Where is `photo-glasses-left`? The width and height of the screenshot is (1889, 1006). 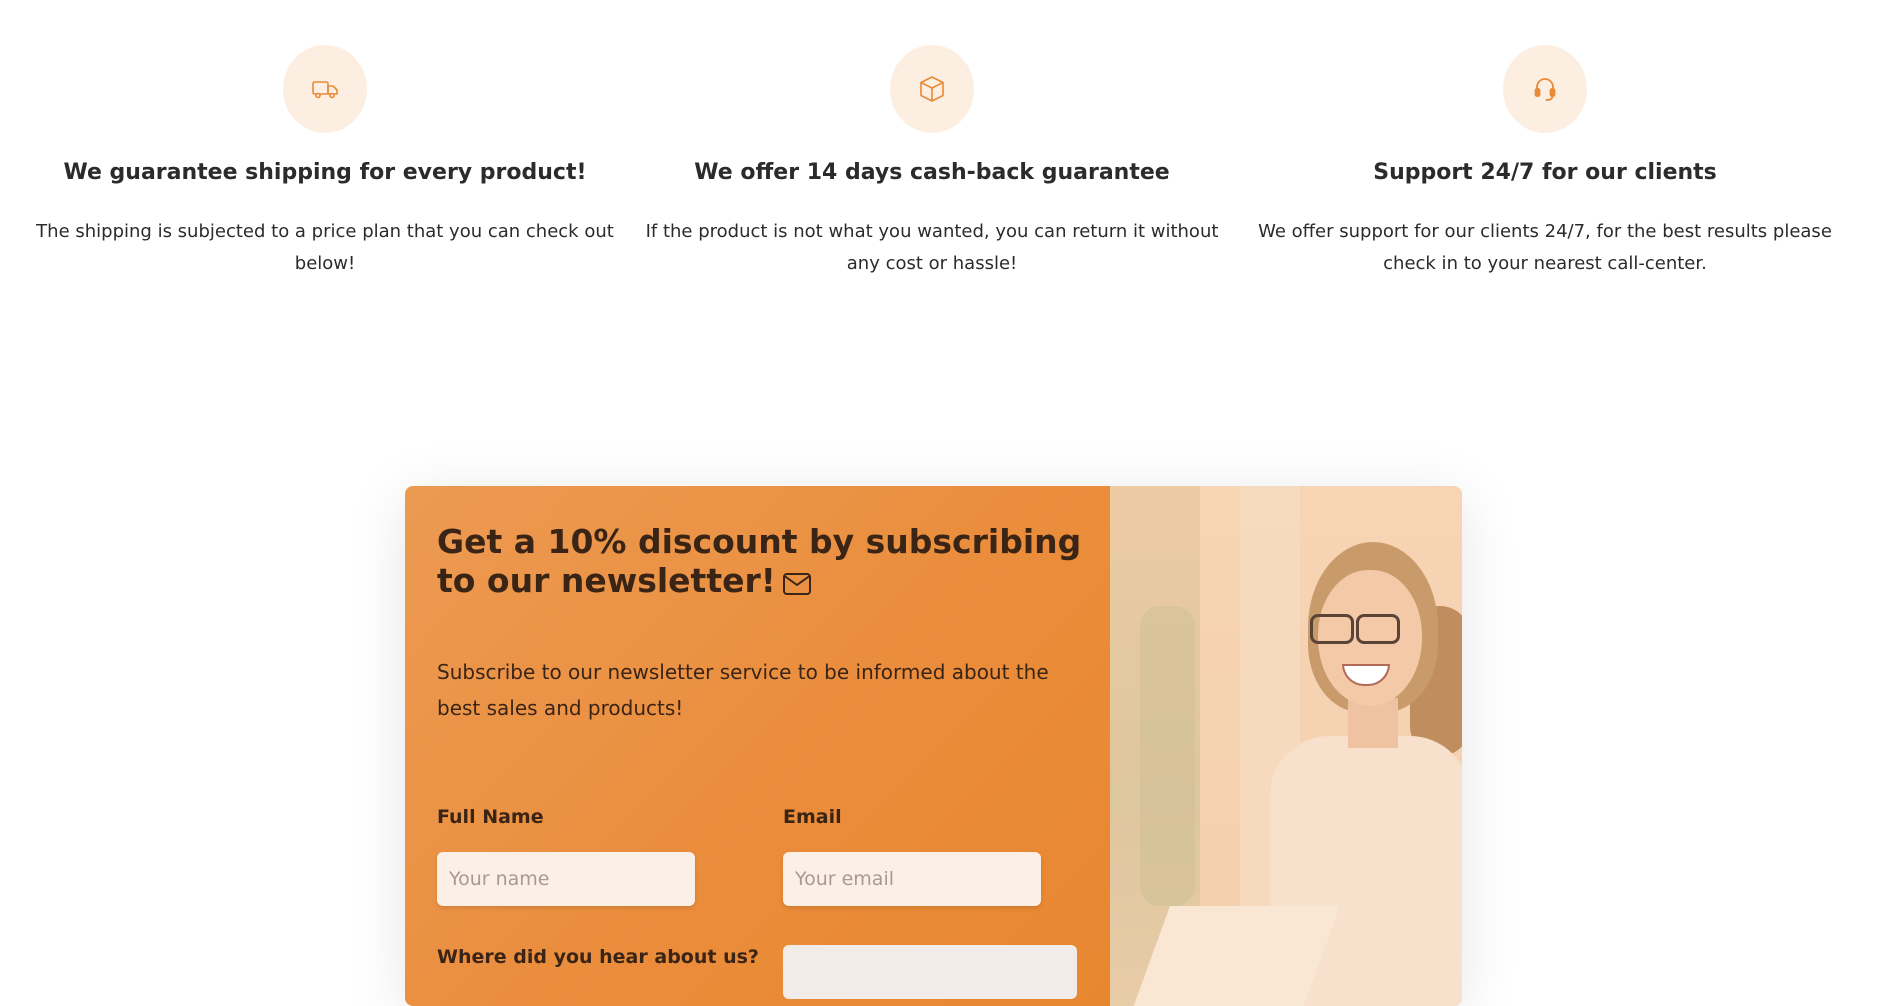 photo-glasses-left is located at coordinates (1332, 629).